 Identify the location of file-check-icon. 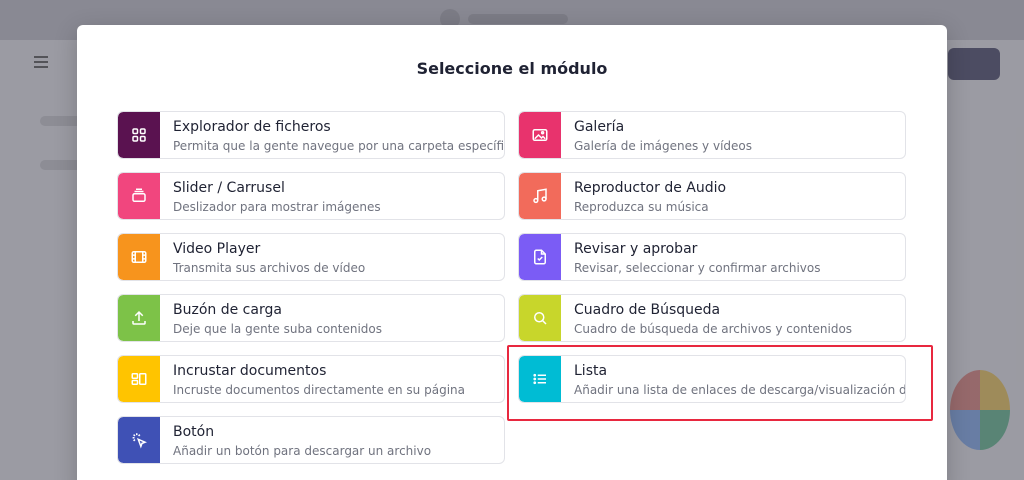
(540, 257).